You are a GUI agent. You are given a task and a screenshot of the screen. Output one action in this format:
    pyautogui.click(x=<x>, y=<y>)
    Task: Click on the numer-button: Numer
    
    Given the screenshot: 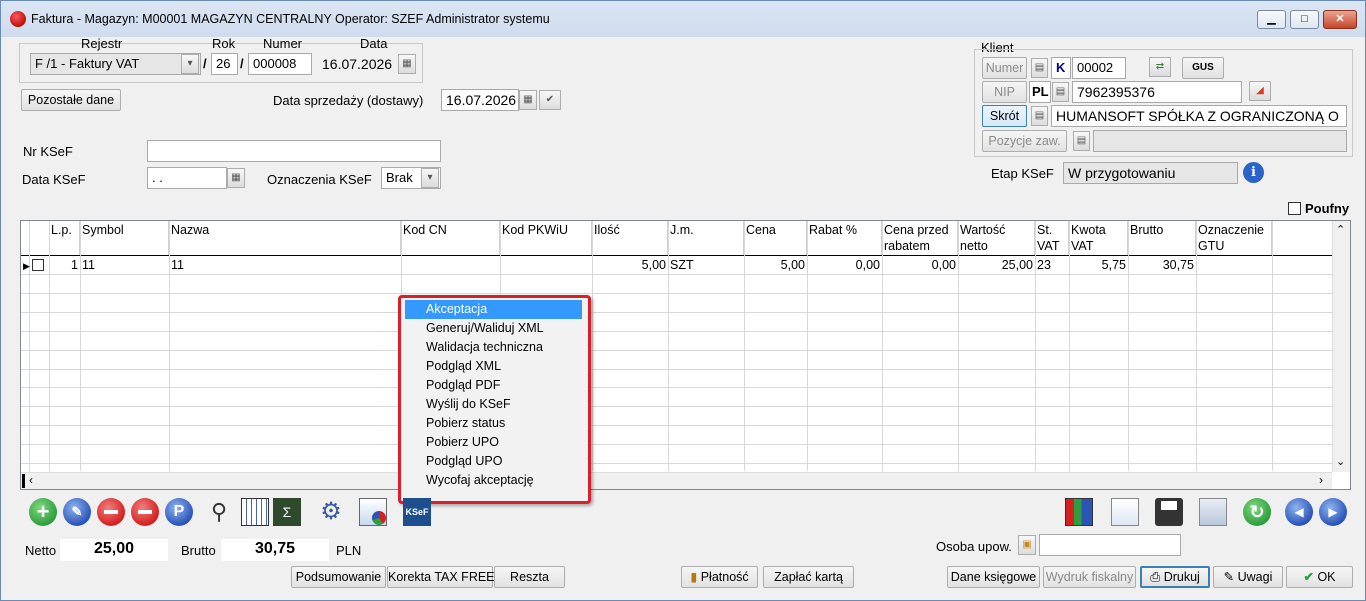 What is the action you would take?
    pyautogui.click(x=1004, y=68)
    